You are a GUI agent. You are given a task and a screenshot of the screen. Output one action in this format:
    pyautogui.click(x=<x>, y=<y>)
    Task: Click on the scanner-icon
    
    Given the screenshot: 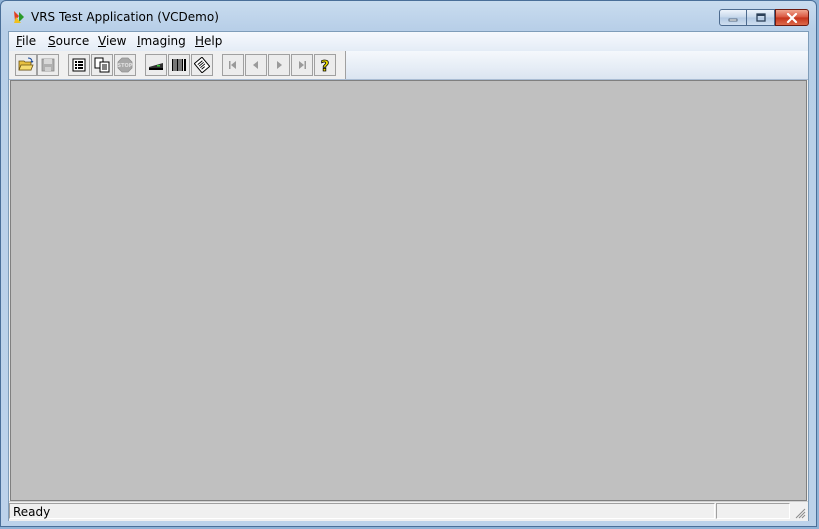 What is the action you would take?
    pyautogui.click(x=156, y=66)
    